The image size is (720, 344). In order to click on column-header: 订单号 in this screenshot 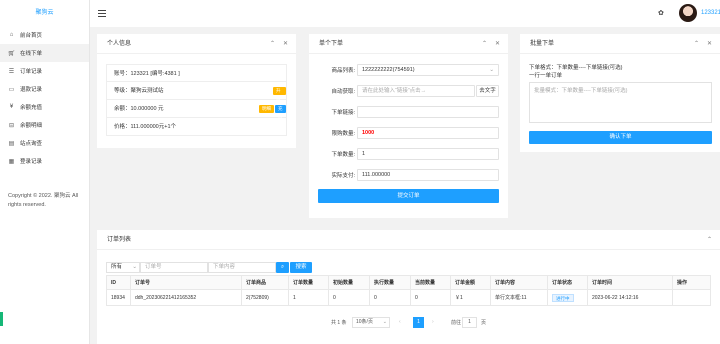, I will do `click(186, 282)`.